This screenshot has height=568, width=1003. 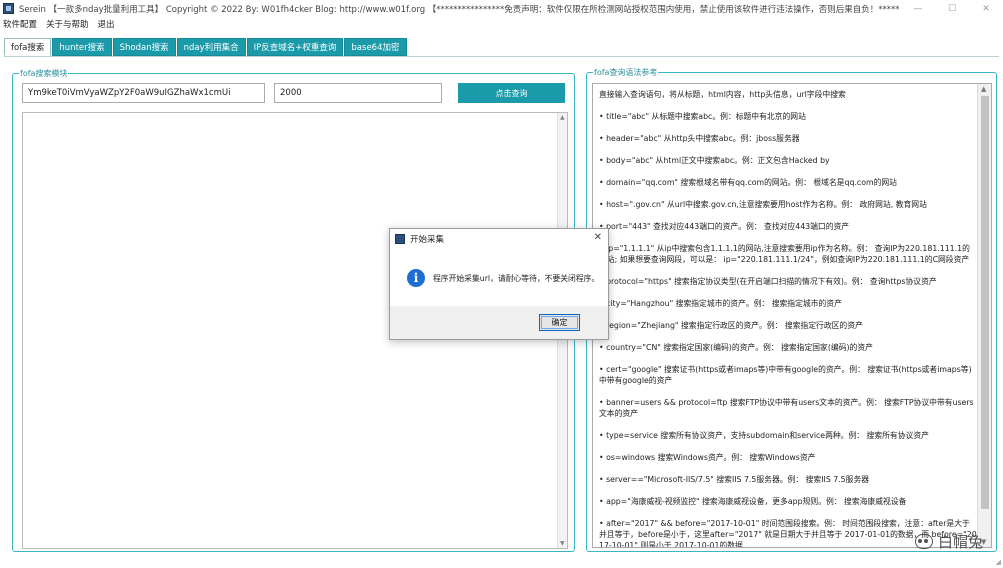 What do you see at coordinates (44, 73) in the screenshot?
I see `fofa-search-group-title: fofa搜索模块` at bounding box center [44, 73].